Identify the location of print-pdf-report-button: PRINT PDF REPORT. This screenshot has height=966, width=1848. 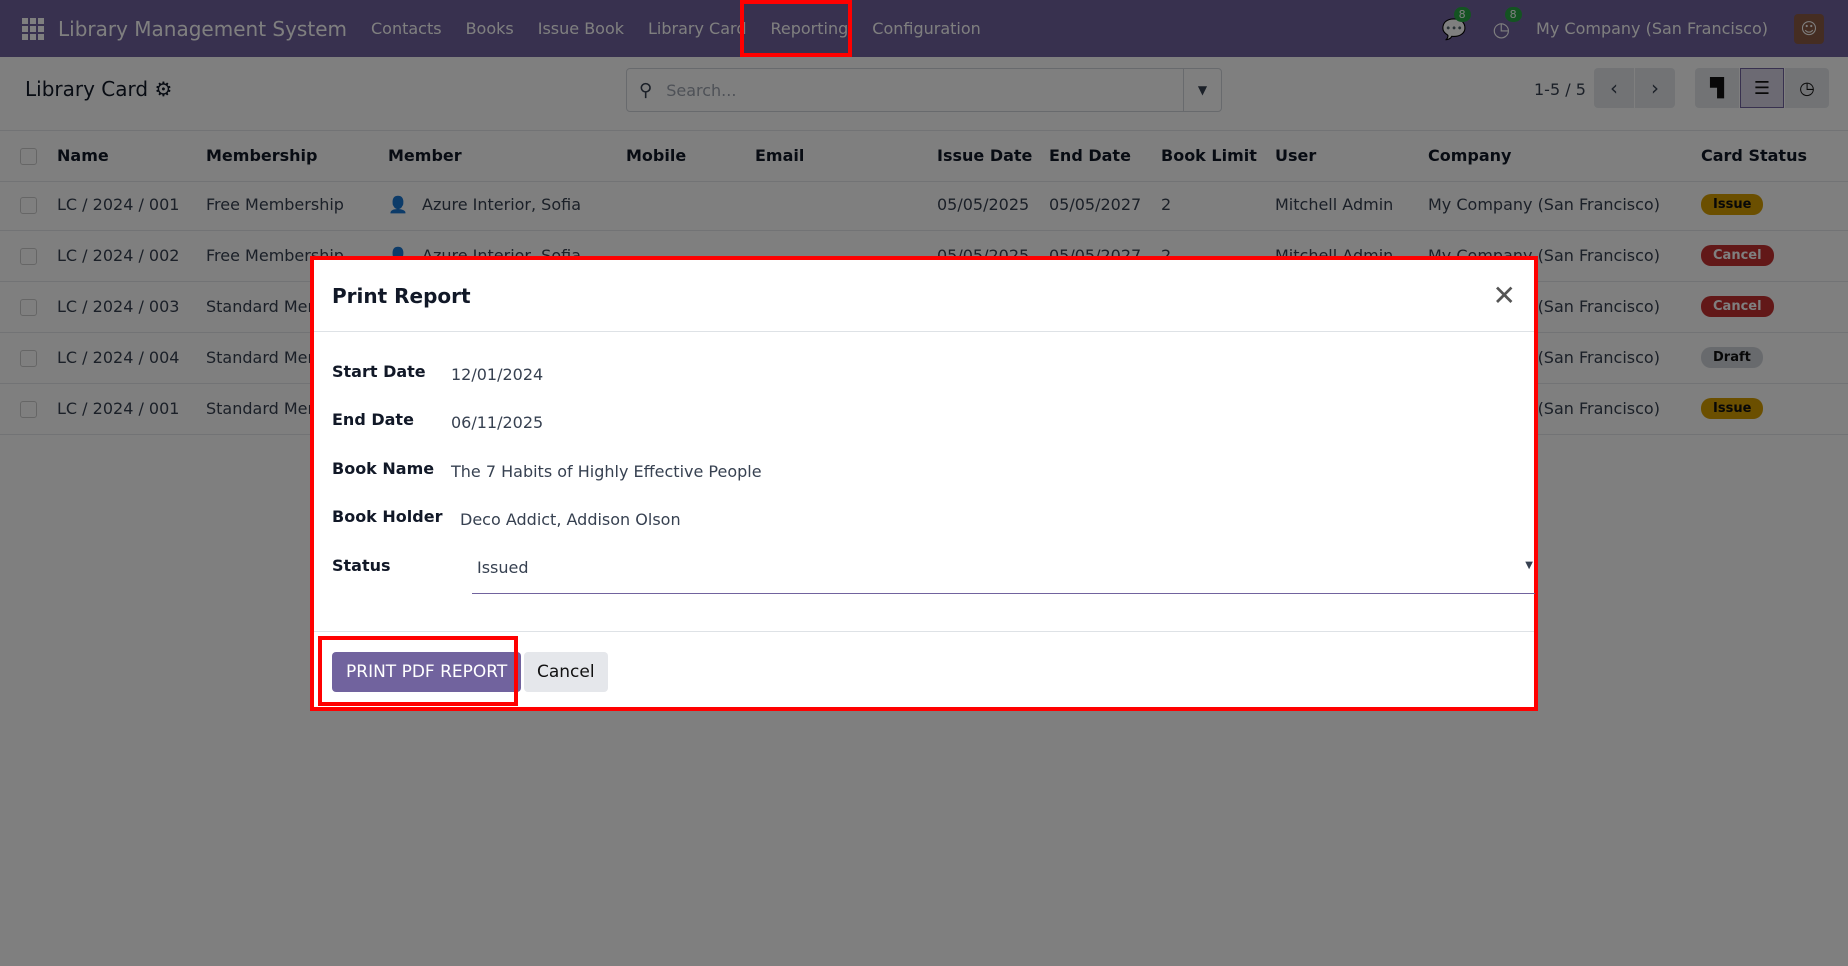
(427, 672).